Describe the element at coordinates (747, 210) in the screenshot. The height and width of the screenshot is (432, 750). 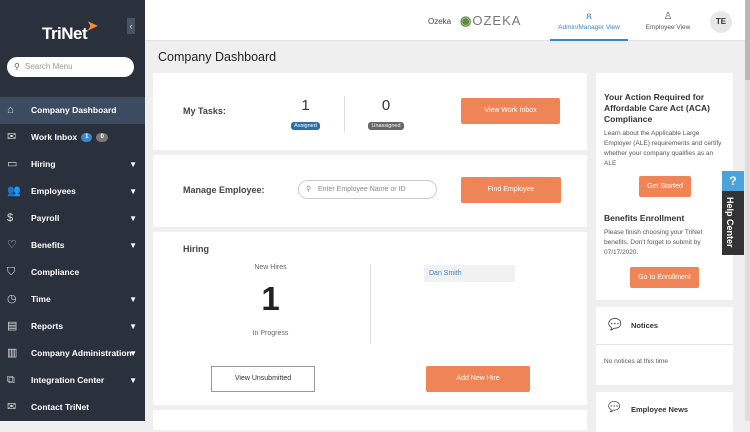
I see `scrollbar` at that location.